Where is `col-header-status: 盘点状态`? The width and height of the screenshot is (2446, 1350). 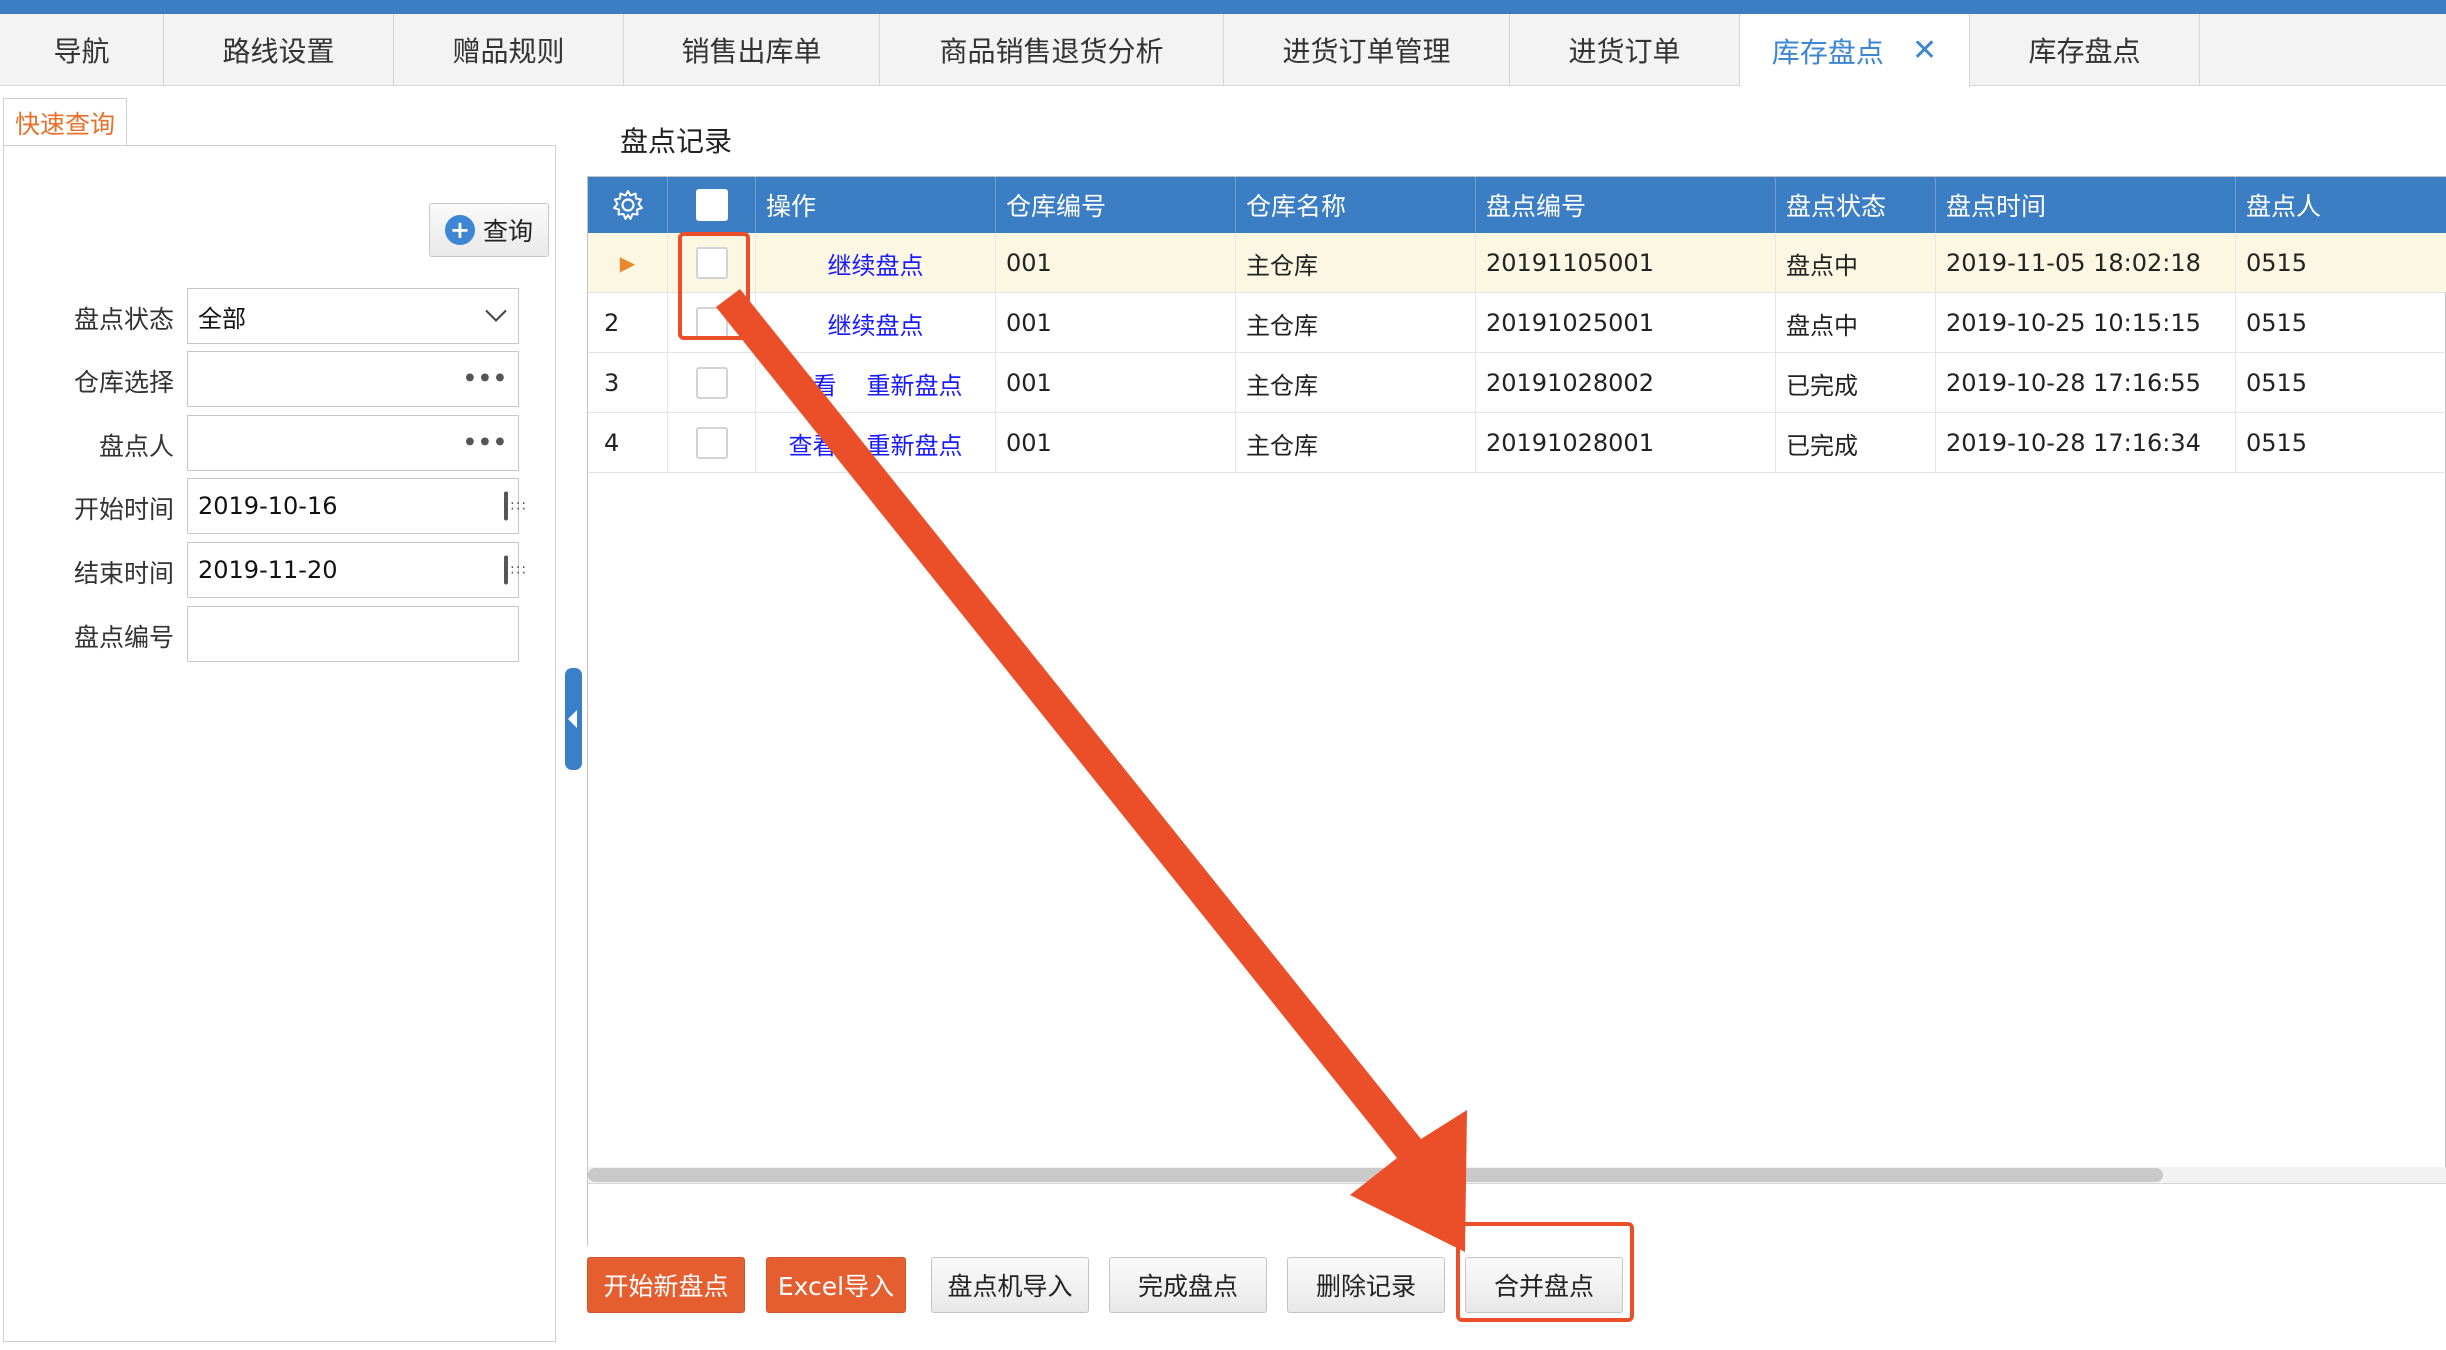
col-header-status: 盘点状态 is located at coordinates (1856, 205).